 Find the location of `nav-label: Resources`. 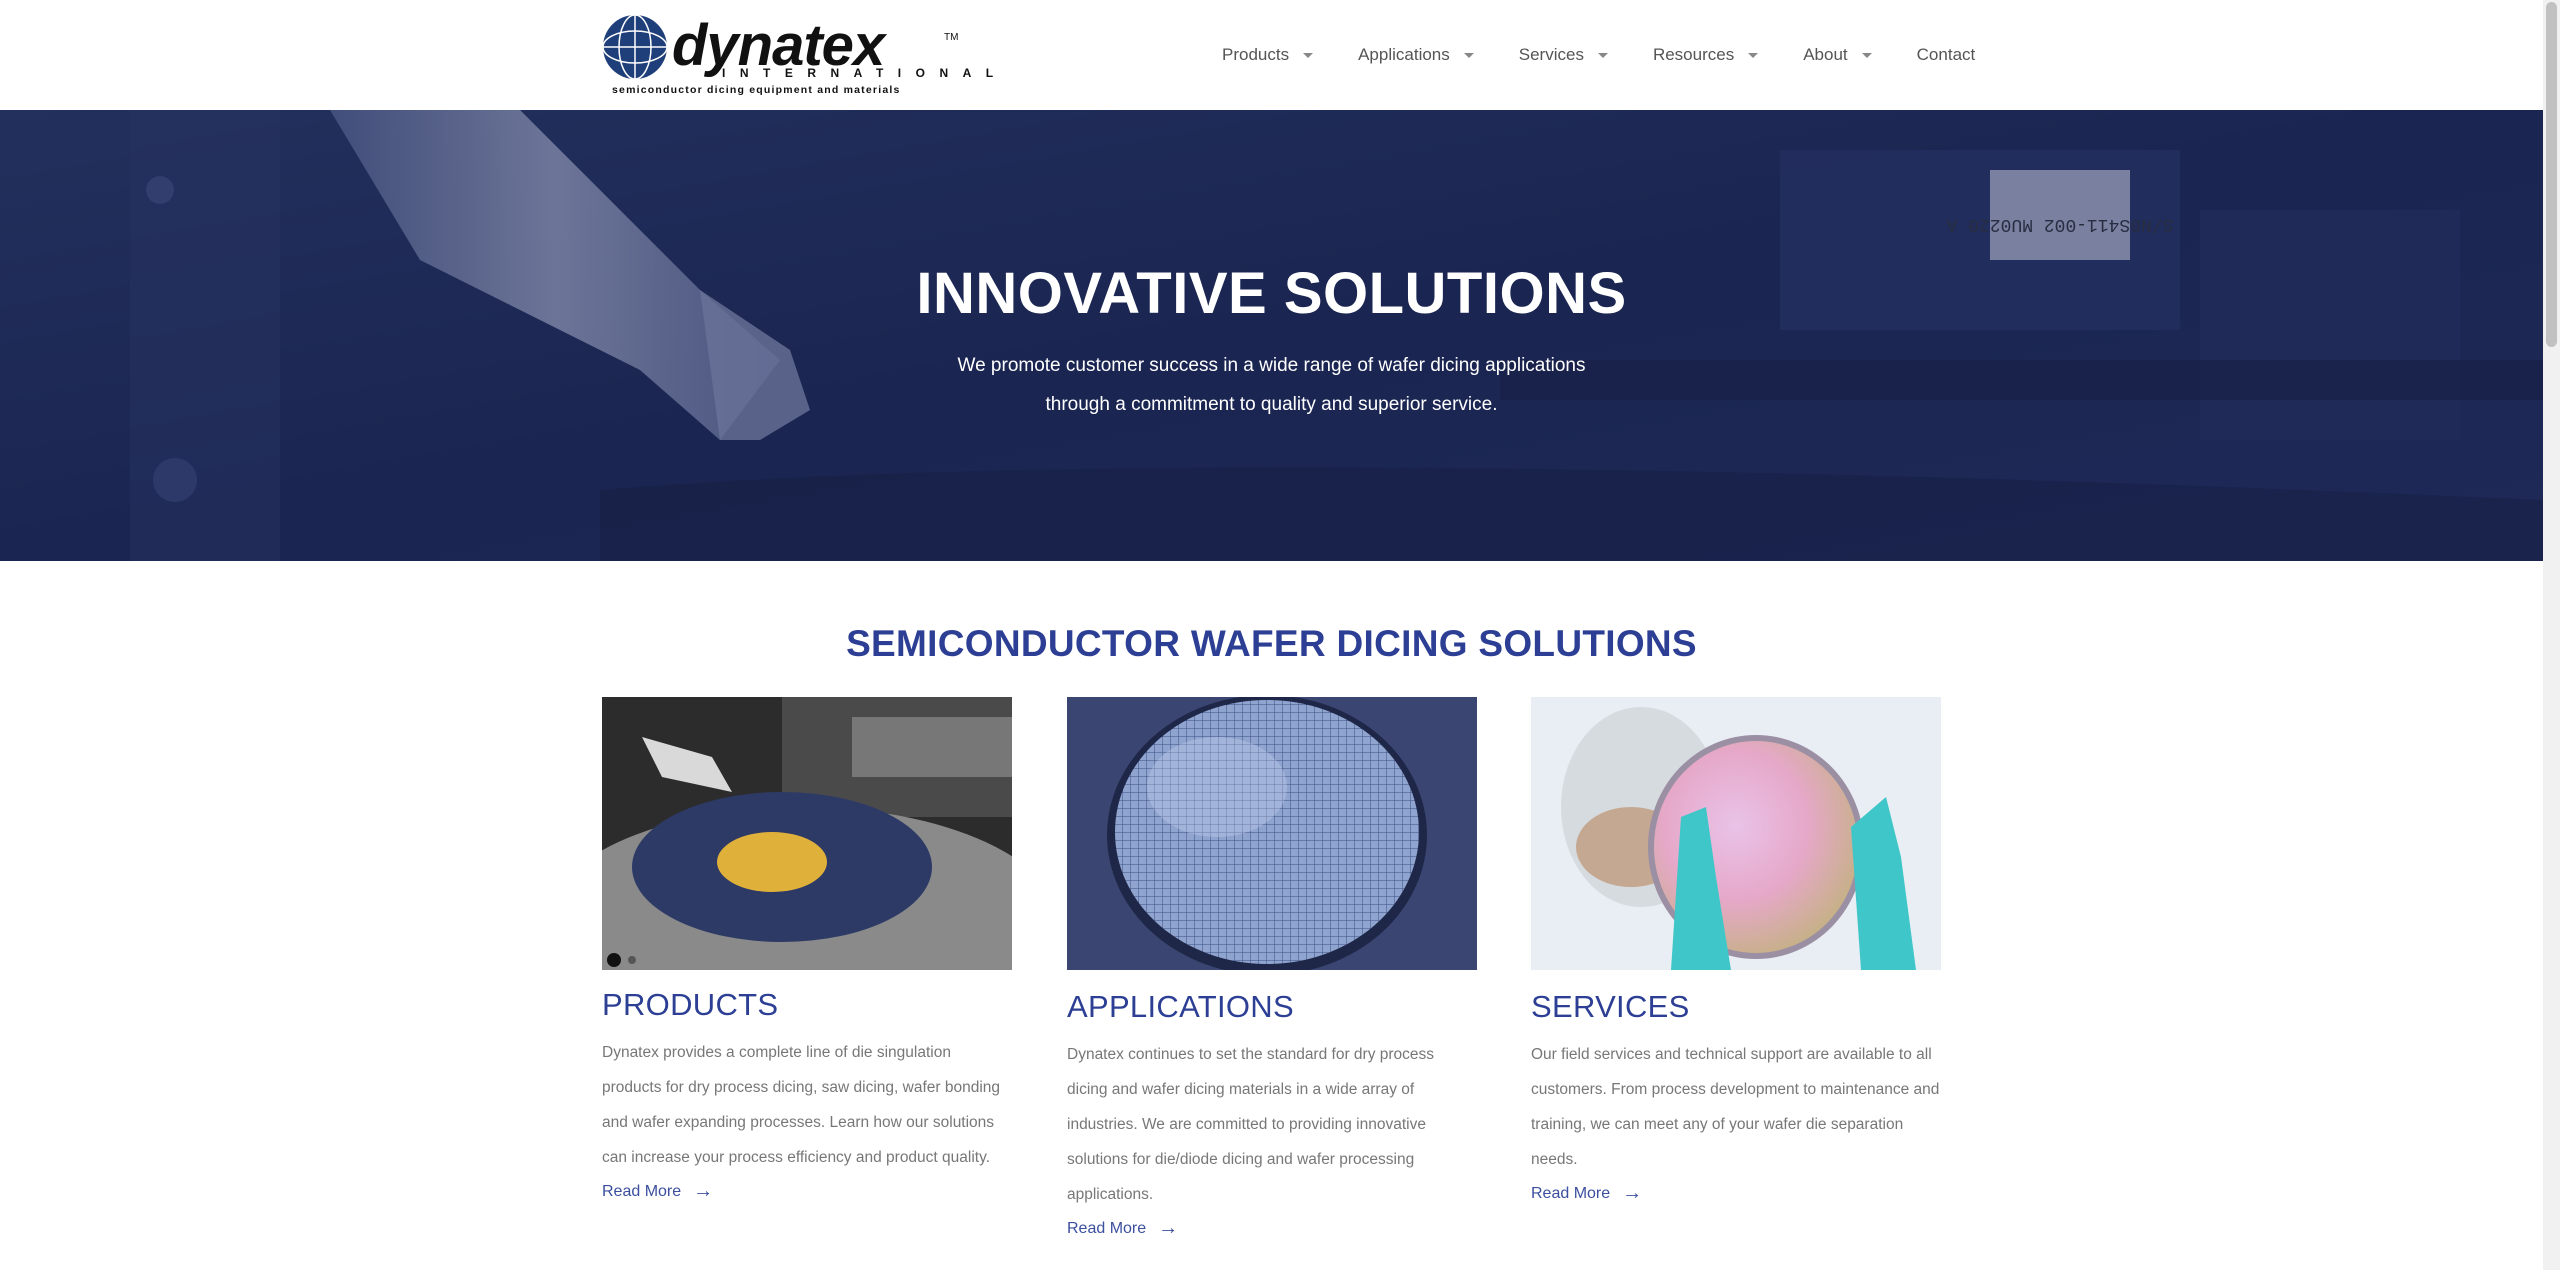

nav-label: Resources is located at coordinates (1693, 54).